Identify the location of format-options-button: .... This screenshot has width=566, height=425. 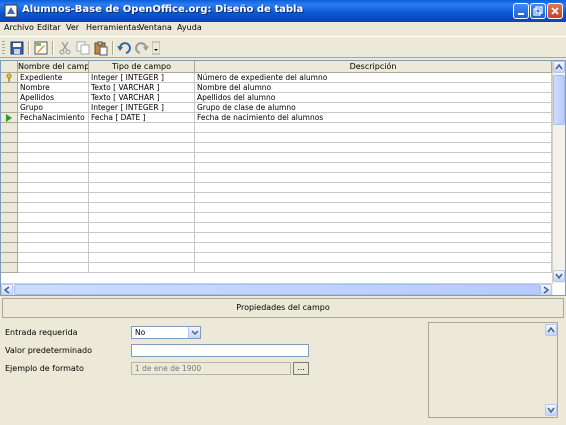
(301, 368).